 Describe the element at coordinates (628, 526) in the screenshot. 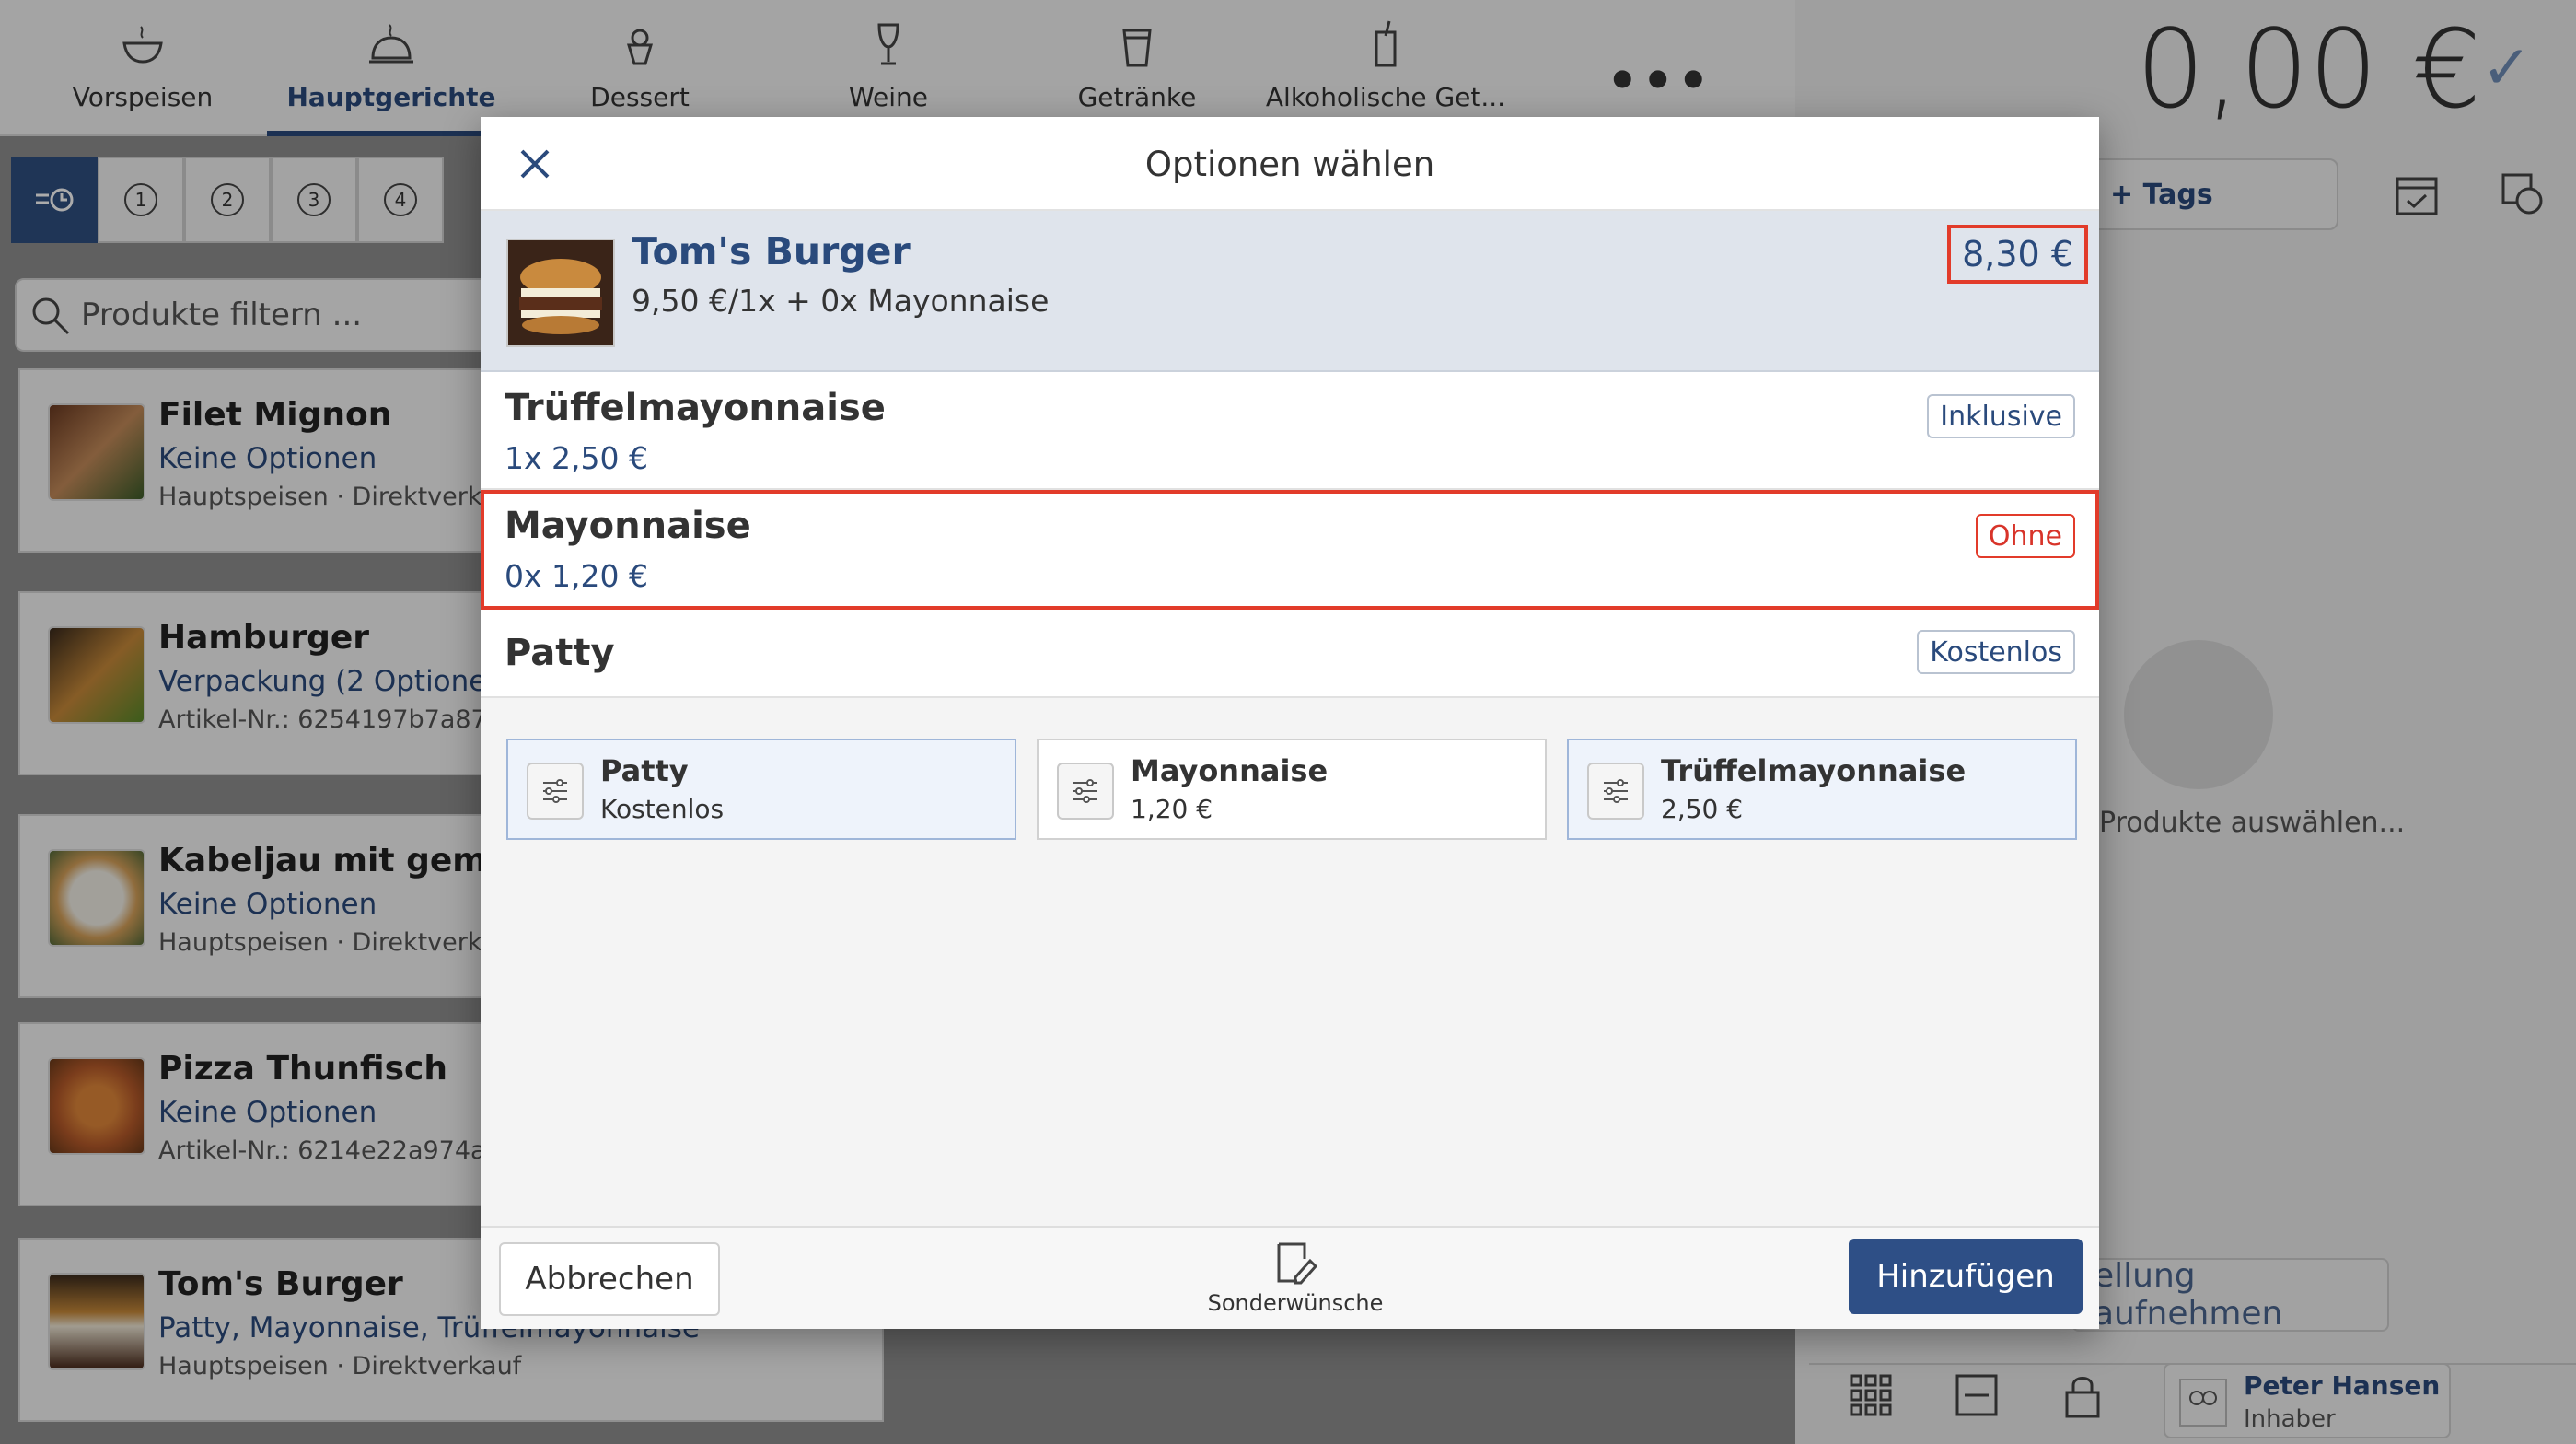

I see `option-name: Mayonnaise` at that location.